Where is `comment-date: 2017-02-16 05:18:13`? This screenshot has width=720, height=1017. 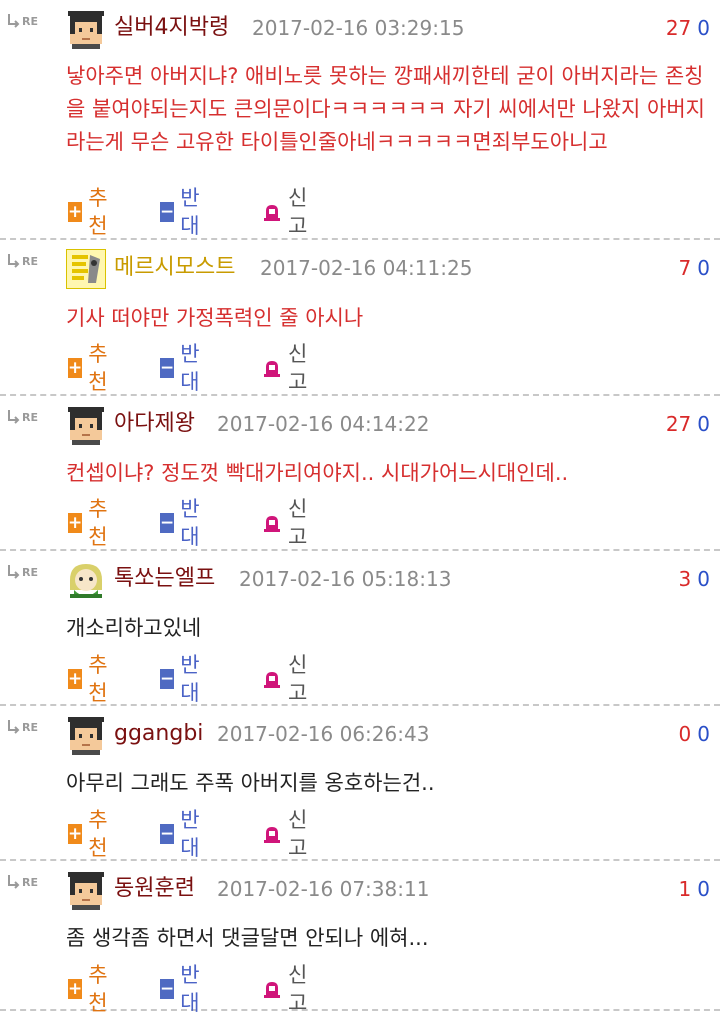 comment-date: 2017-02-16 05:18:13 is located at coordinates (345, 579).